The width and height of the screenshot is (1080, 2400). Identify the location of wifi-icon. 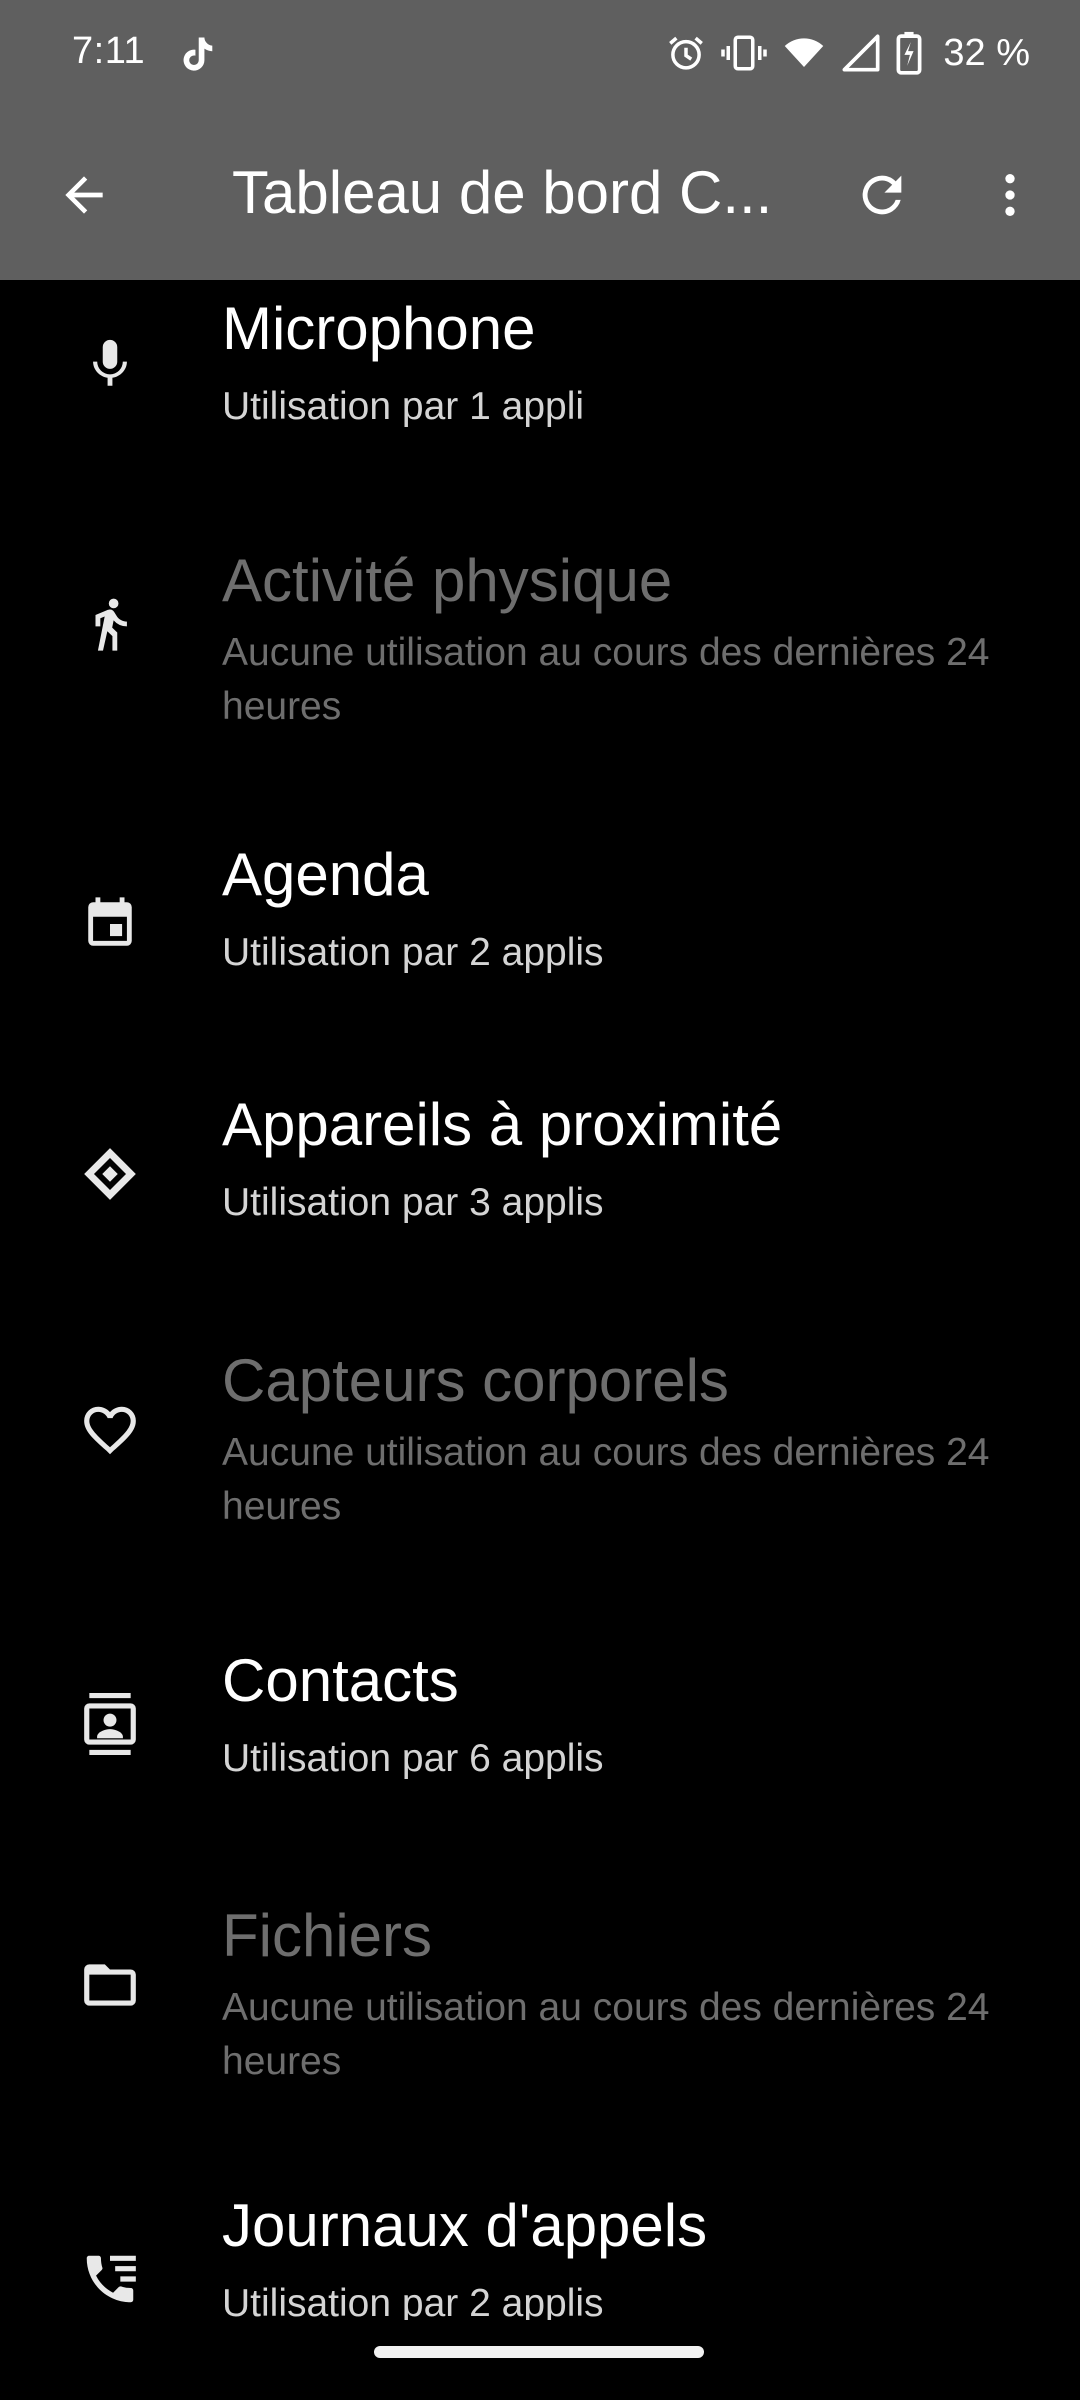
(804, 53).